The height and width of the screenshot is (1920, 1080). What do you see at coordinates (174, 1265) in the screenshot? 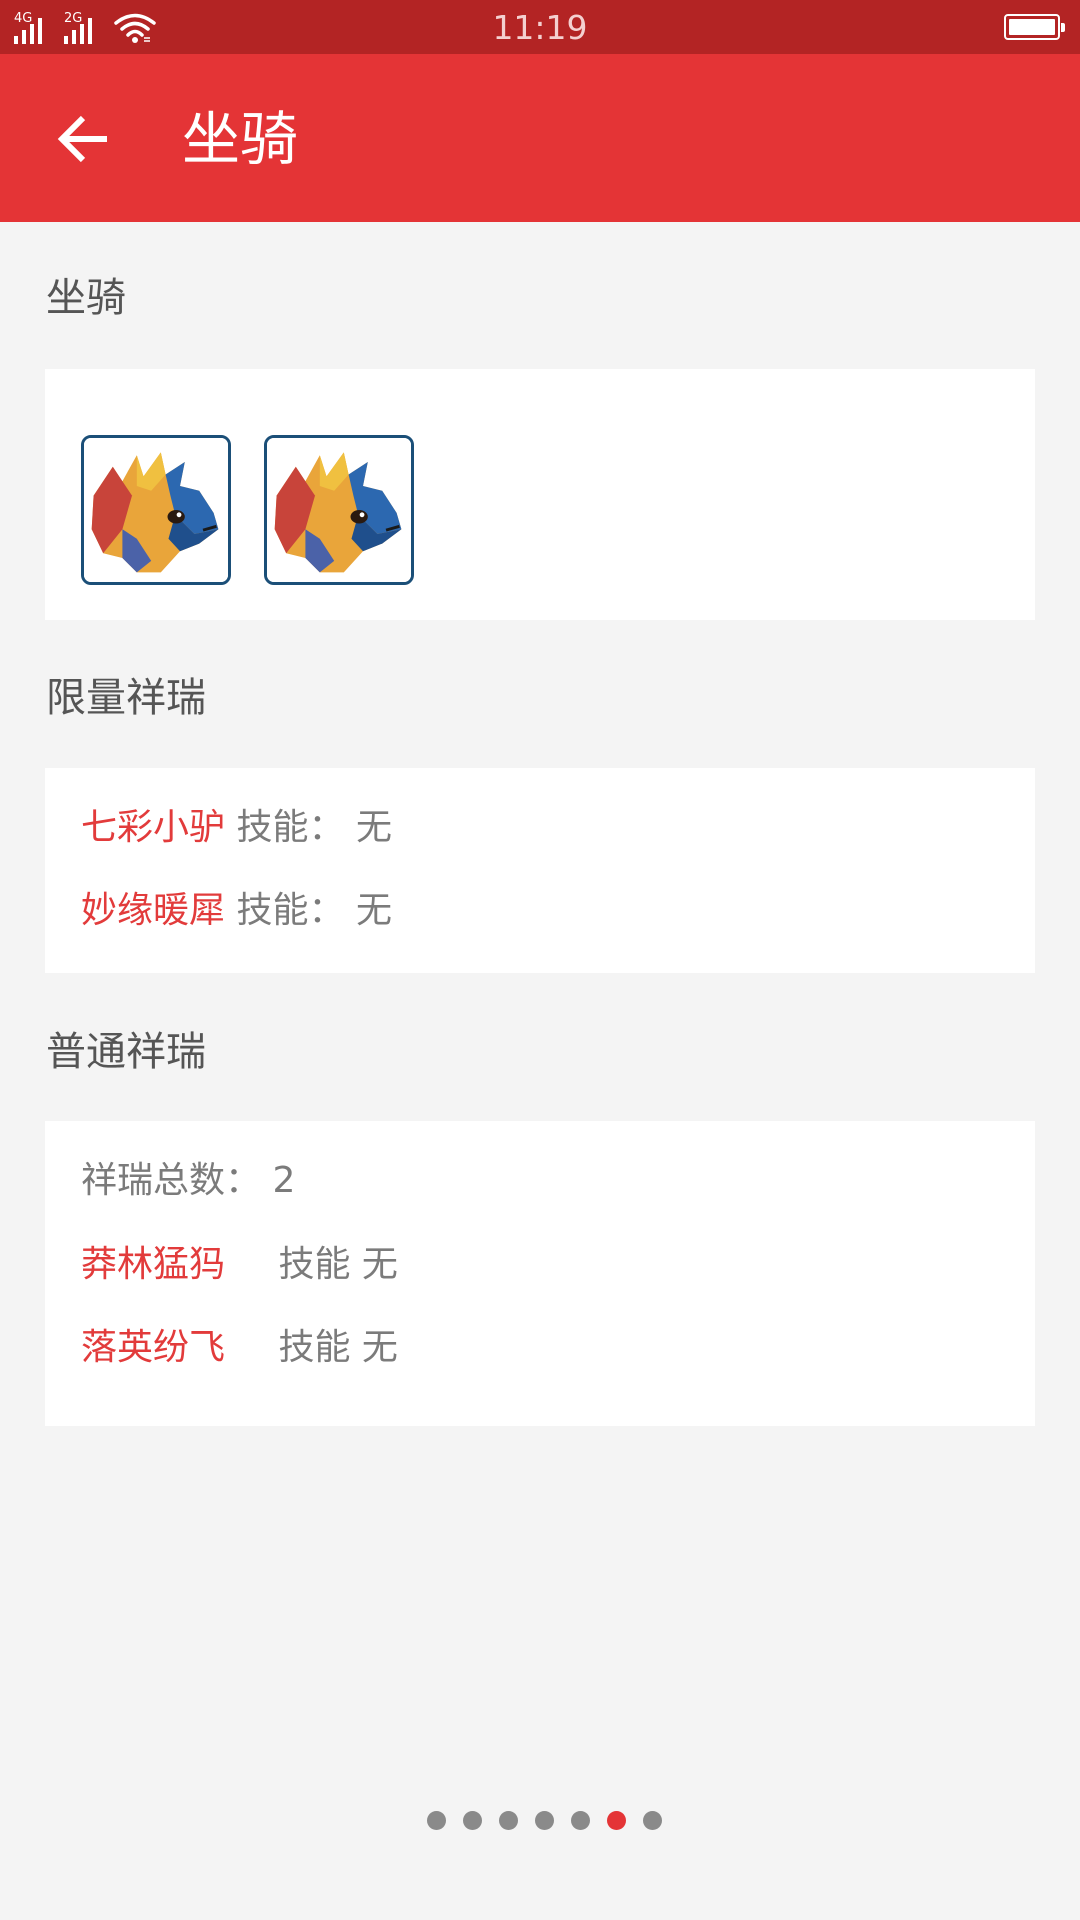
I see `auspicious-name: 莽林猛犸` at bounding box center [174, 1265].